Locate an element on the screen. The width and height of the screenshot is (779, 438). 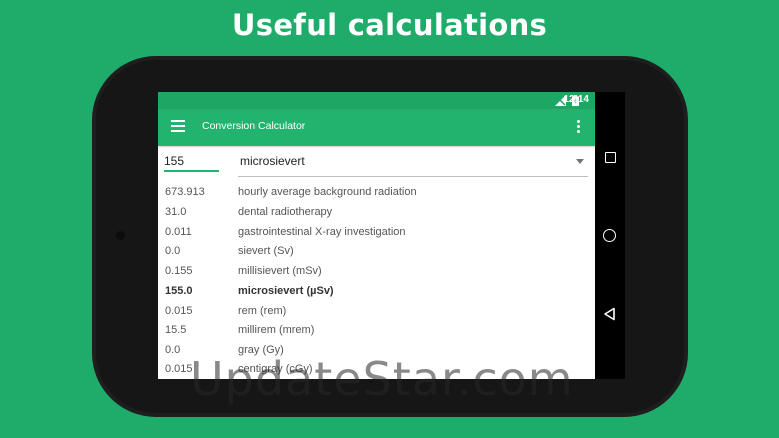
status-bar: 12:14 is located at coordinates (376, 100).